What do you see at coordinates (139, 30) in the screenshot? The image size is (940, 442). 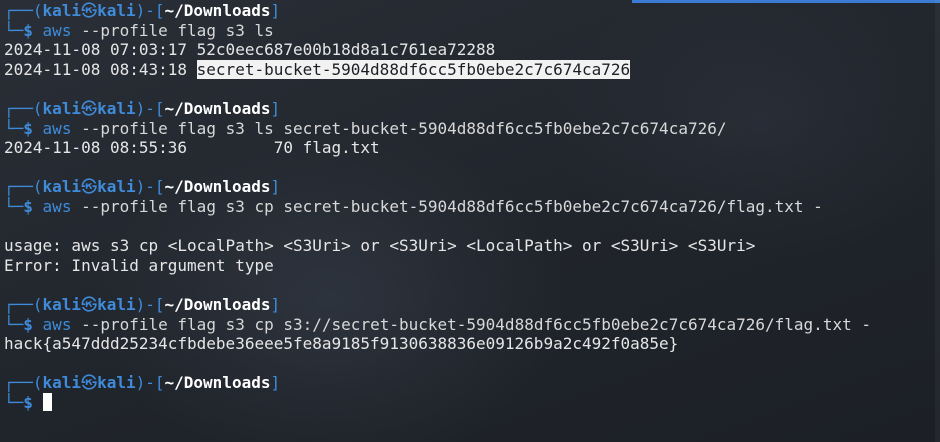 I see `command-line: └─$ aws --profile flag s3 ls` at bounding box center [139, 30].